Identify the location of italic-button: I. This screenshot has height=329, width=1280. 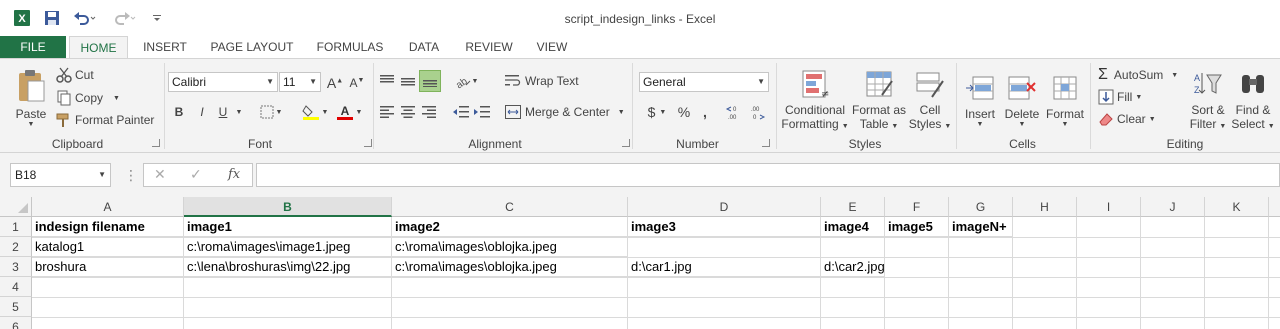
(202, 112).